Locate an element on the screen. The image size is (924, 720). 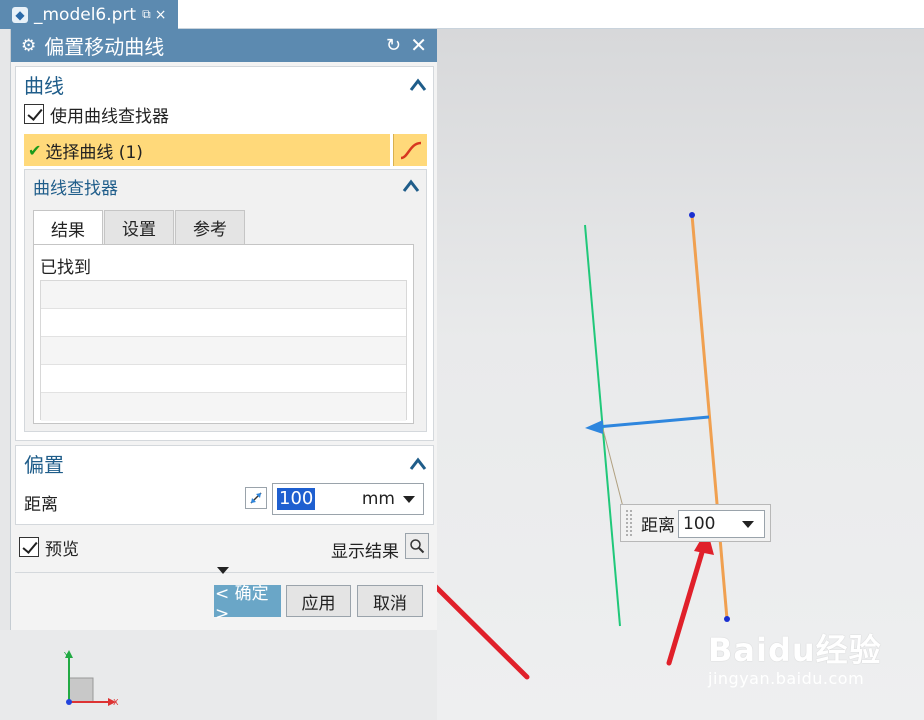
distance-unit: mm is located at coordinates (378, 499).